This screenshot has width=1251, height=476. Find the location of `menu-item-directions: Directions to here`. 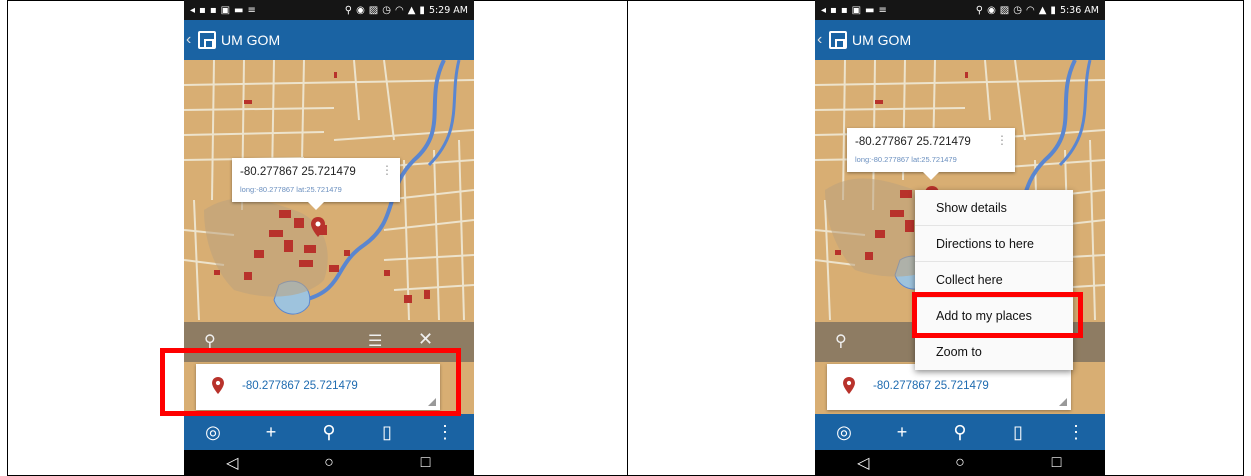

menu-item-directions: Directions to here is located at coordinates (994, 244).